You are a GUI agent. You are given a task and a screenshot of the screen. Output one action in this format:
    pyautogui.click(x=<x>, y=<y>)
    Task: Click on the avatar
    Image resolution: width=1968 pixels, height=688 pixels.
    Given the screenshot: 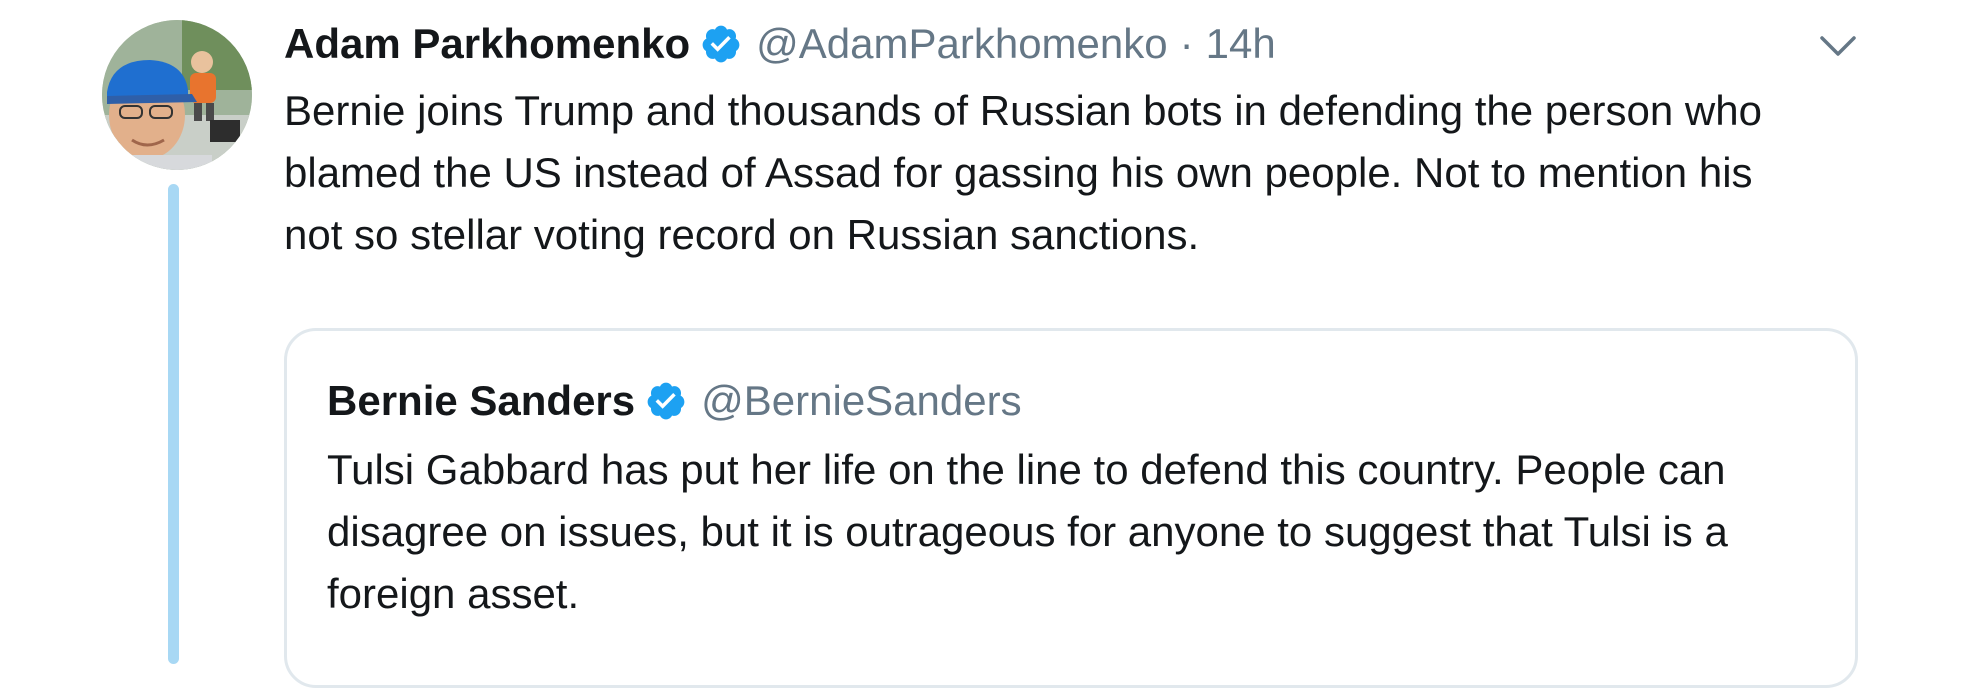 What is the action you would take?
    pyautogui.click(x=177, y=95)
    